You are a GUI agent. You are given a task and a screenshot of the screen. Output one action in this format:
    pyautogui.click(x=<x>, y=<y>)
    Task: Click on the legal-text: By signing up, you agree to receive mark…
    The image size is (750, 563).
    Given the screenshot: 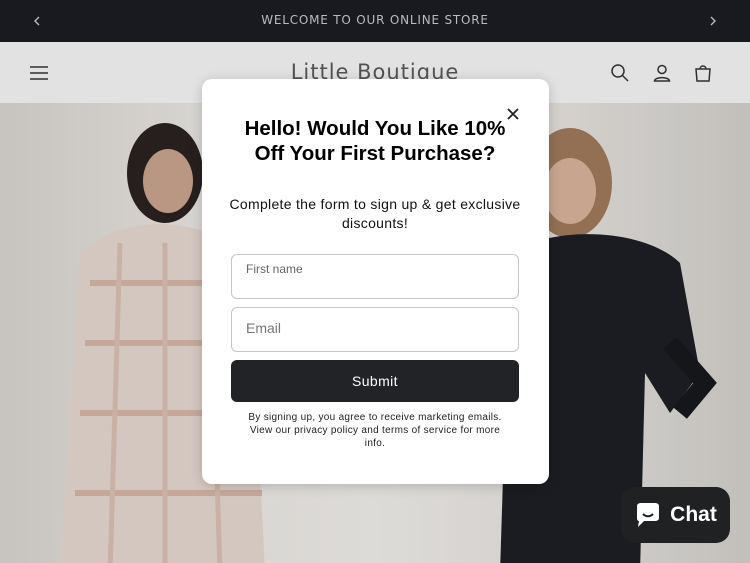 What is the action you would take?
    pyautogui.click(x=375, y=430)
    